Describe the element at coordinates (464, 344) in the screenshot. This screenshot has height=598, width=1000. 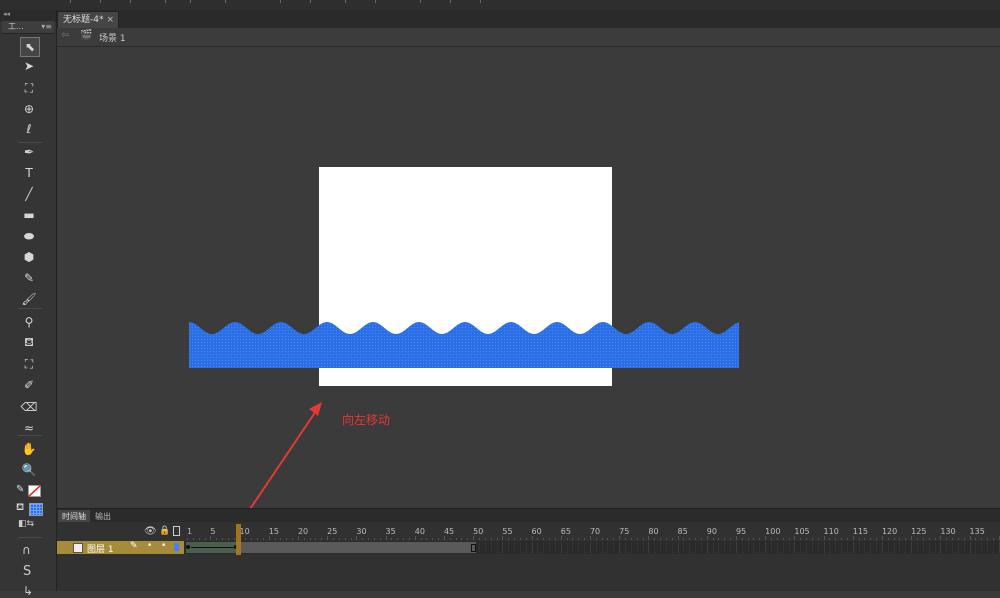
I see `wave-shape` at that location.